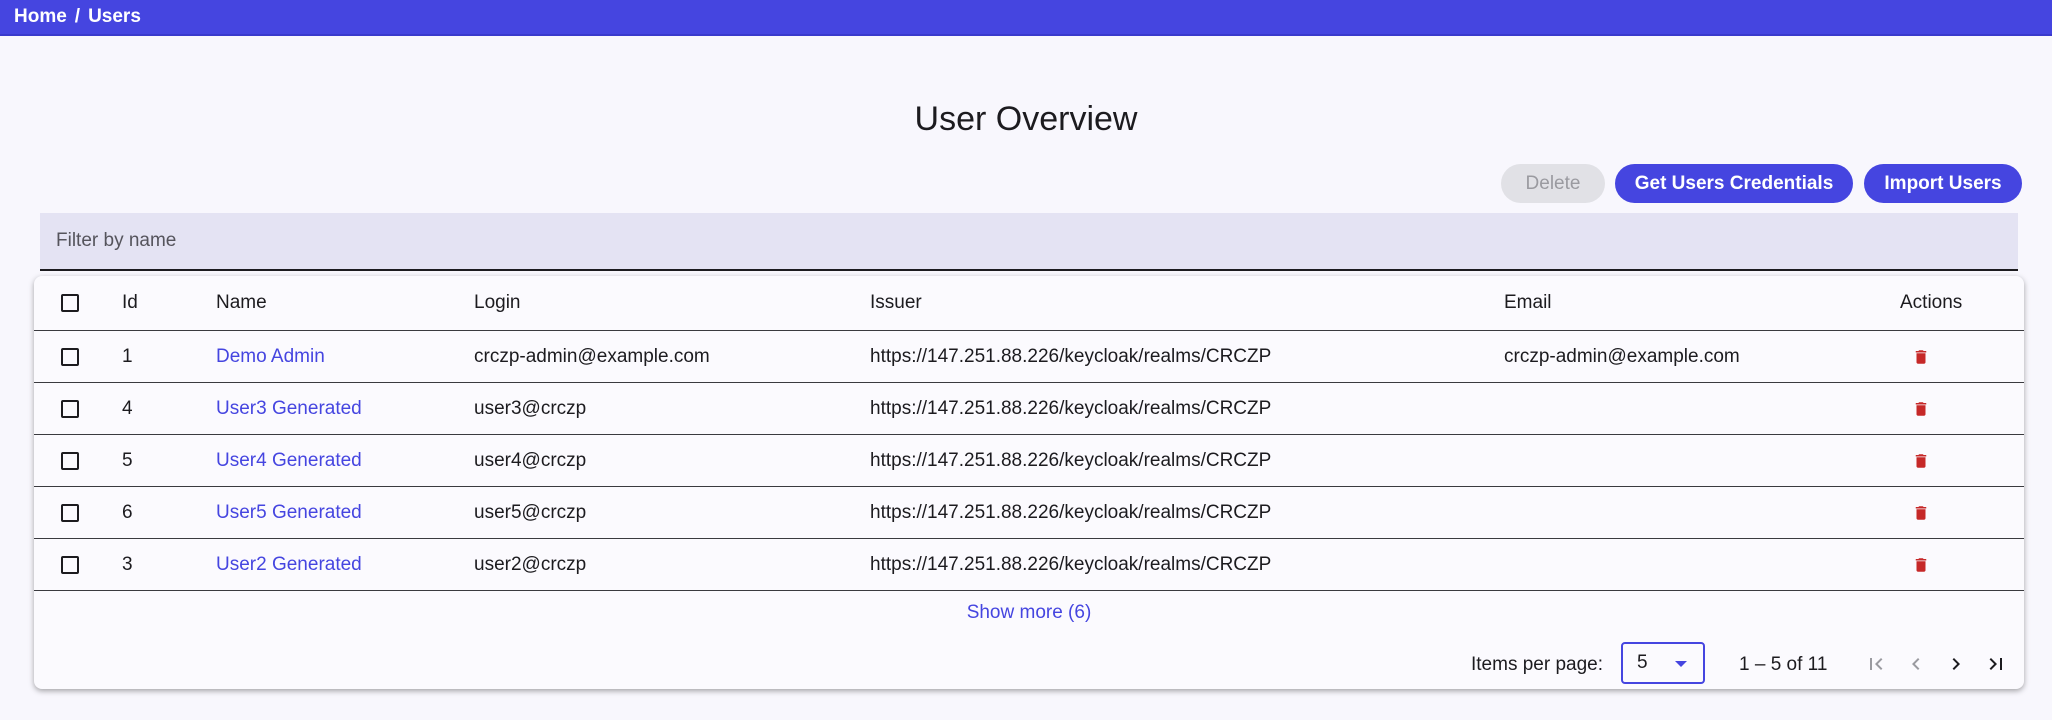 Image resolution: width=2052 pixels, height=720 pixels. I want to click on column-header-issuer: Issuer, so click(896, 303).